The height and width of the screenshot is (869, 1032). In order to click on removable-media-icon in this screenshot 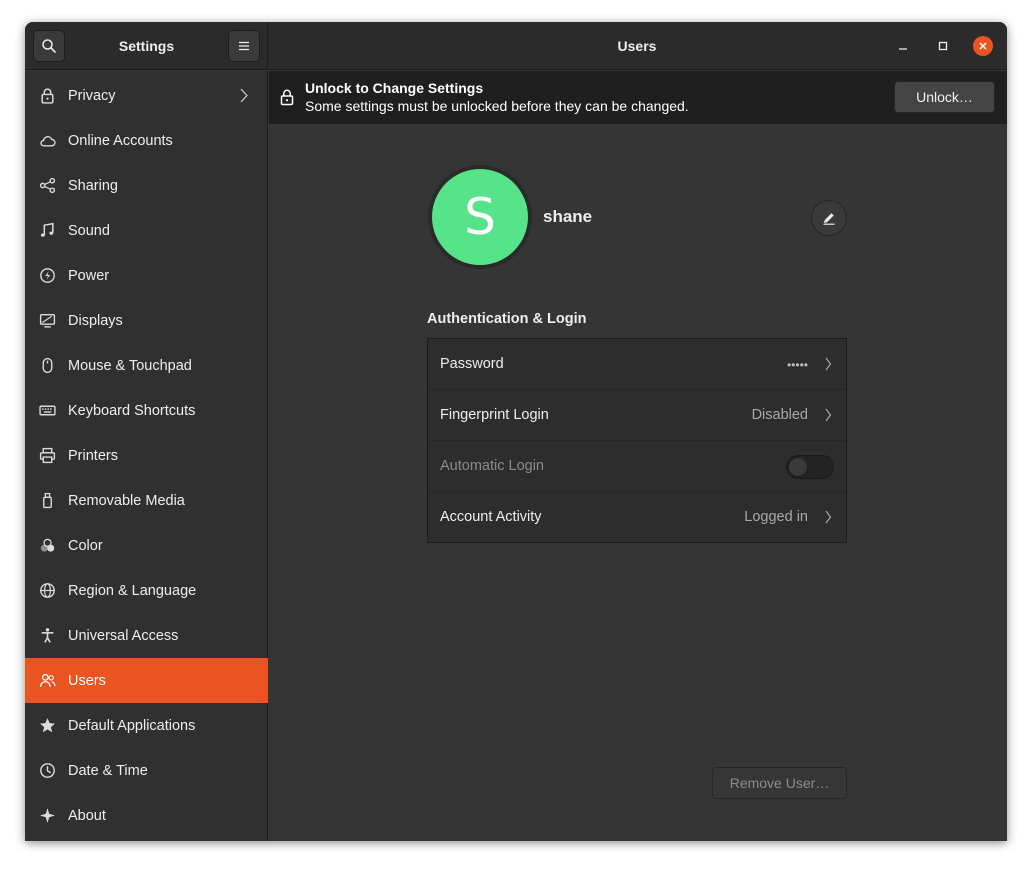, I will do `click(47, 500)`.